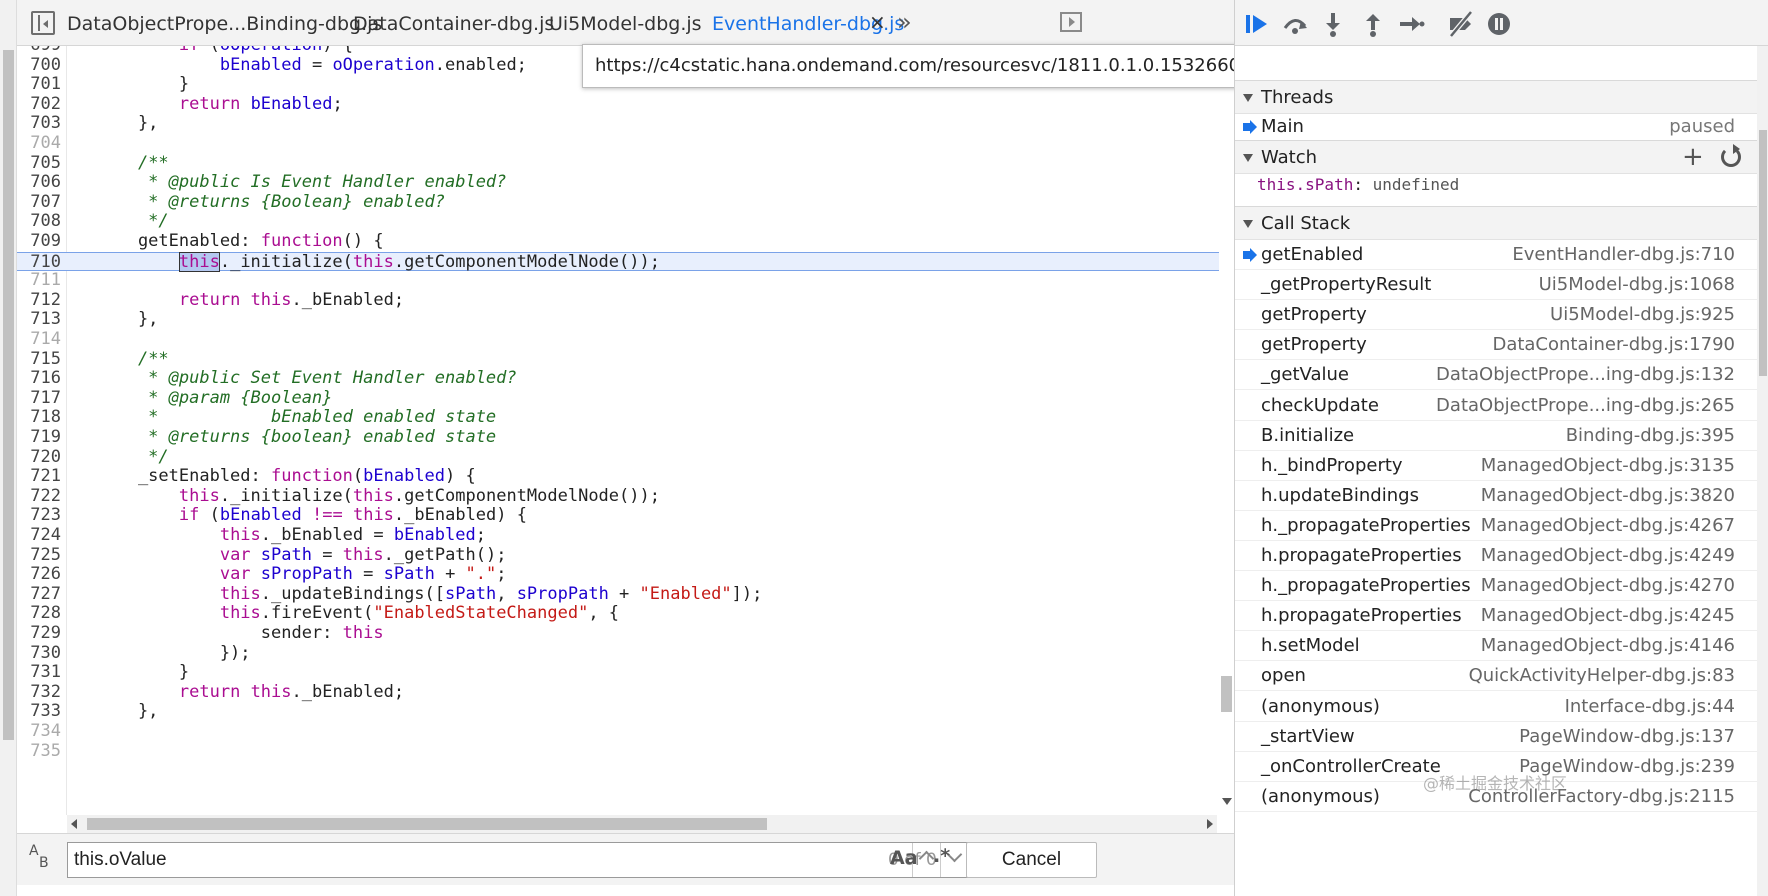 Image resolution: width=1768 pixels, height=896 pixels. I want to click on line-number: 733, so click(39, 712).